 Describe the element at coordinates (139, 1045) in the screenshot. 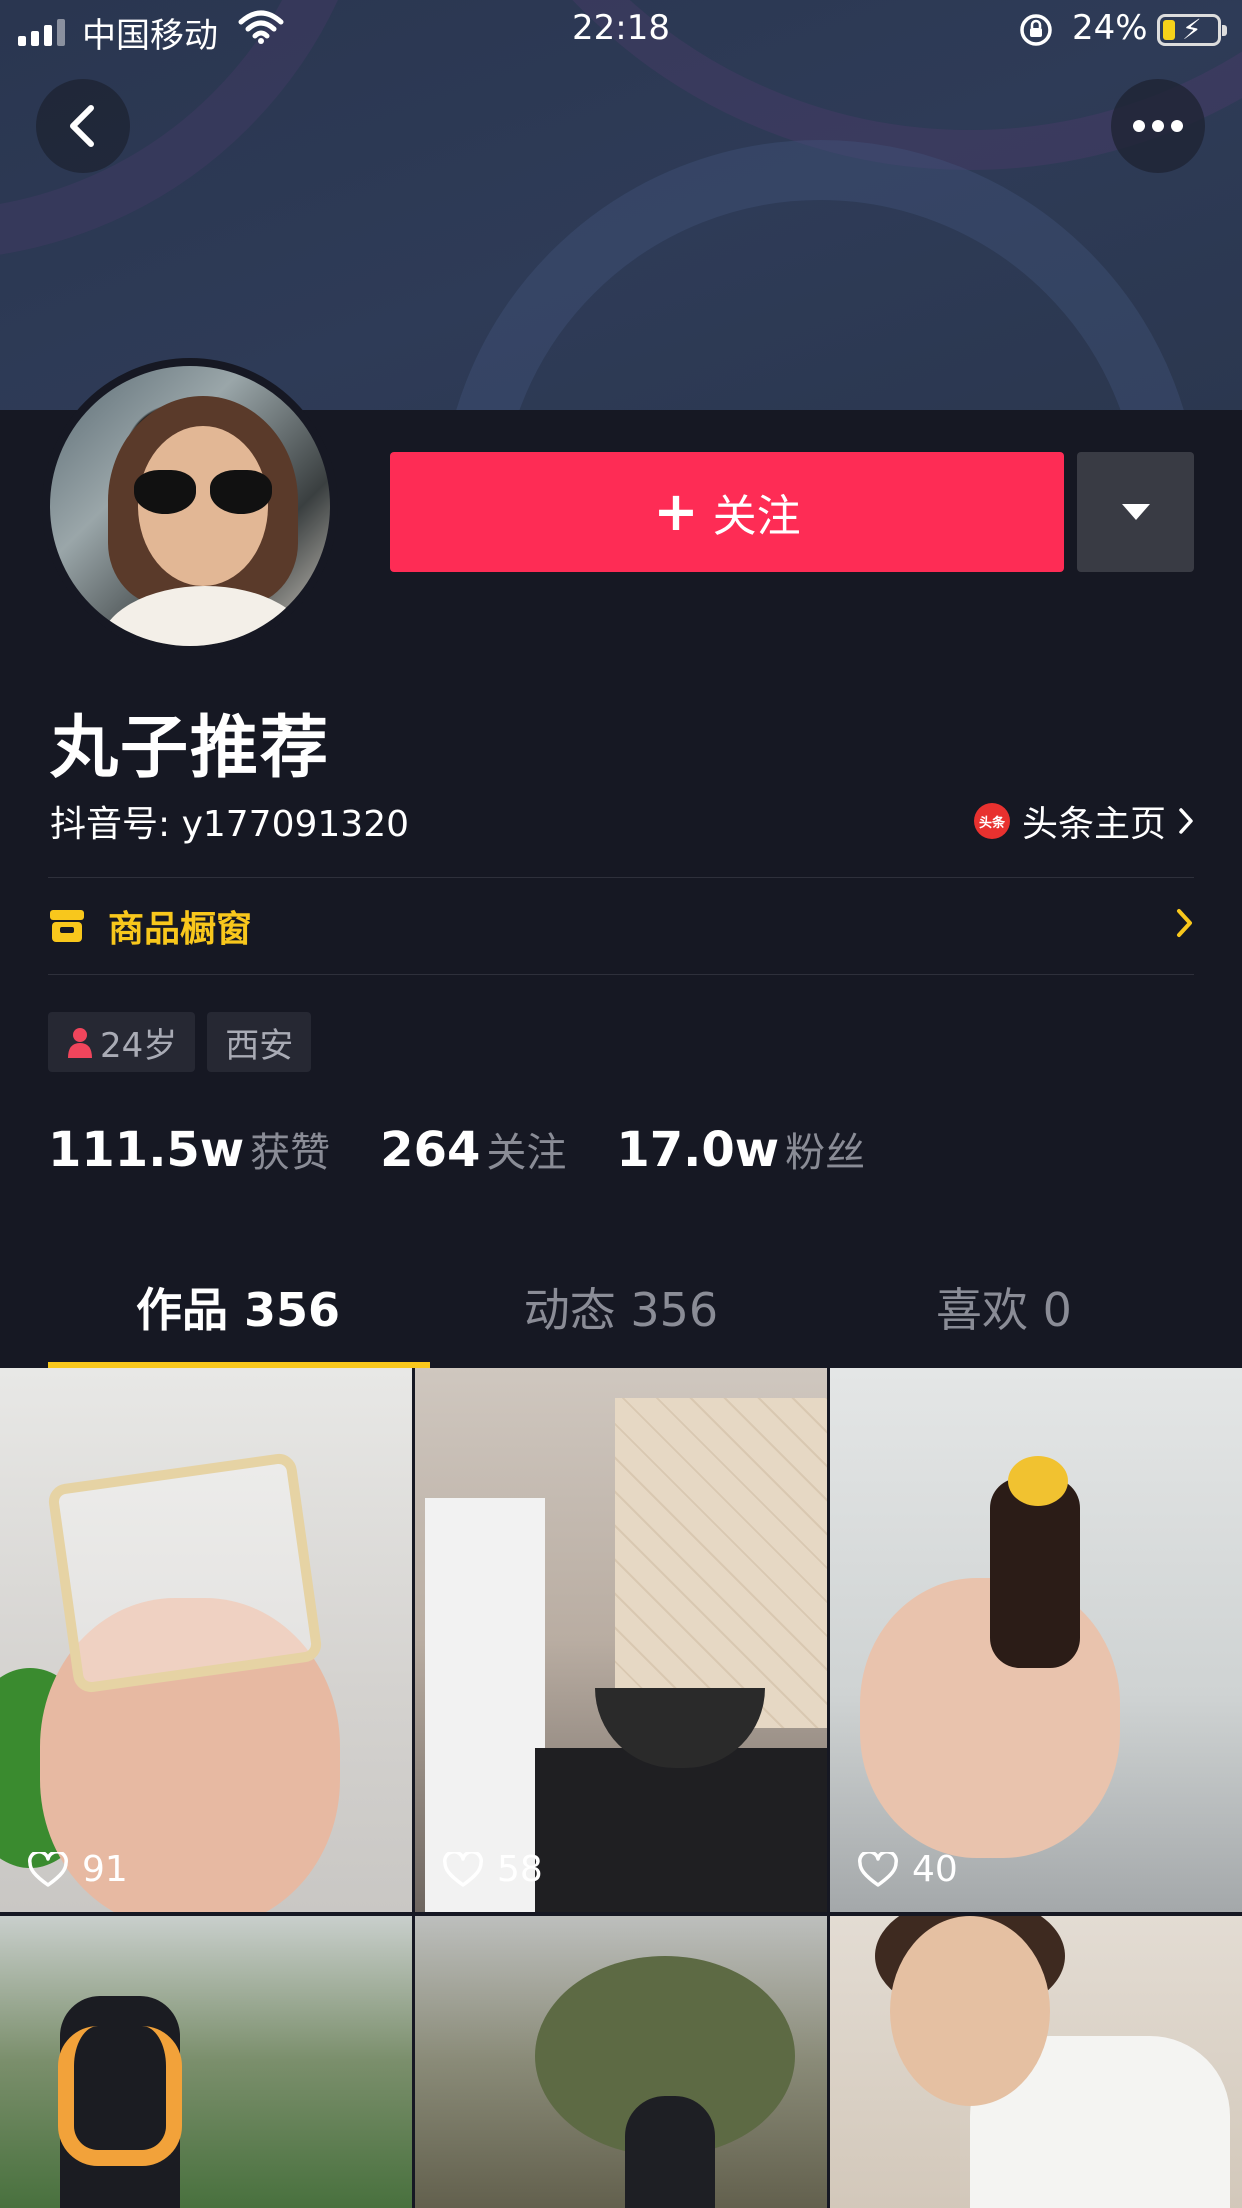

I see `age-label: 24岁` at that location.